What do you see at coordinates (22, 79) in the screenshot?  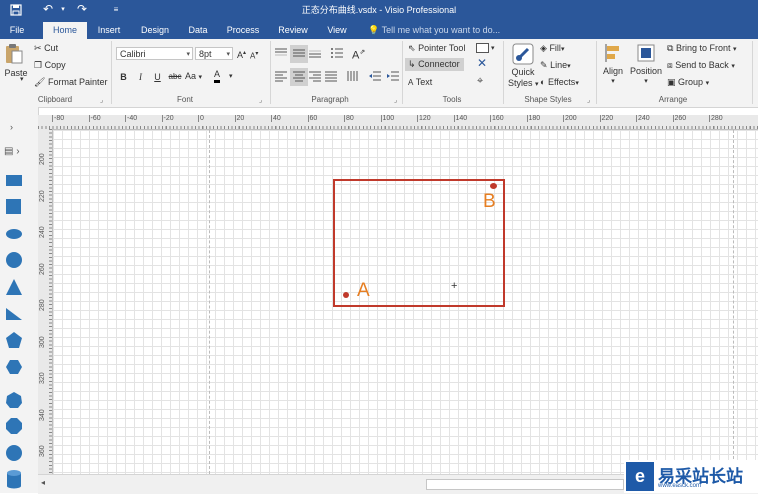 I see `paste-dropdown-icon: ▾` at bounding box center [22, 79].